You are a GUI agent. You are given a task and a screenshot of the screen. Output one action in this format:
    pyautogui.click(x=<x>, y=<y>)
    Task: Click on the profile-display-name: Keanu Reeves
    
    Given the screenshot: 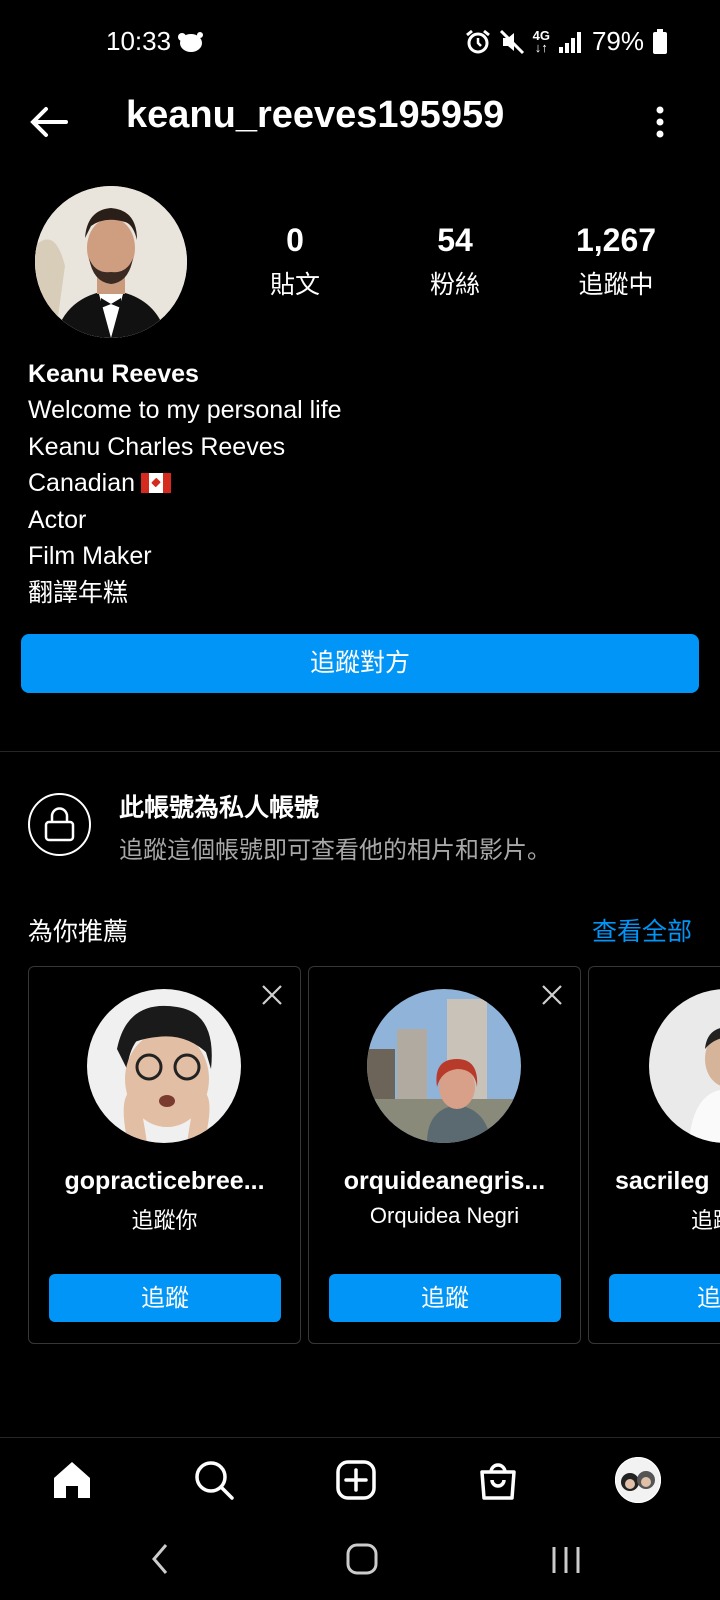 What is the action you would take?
    pyautogui.click(x=113, y=374)
    